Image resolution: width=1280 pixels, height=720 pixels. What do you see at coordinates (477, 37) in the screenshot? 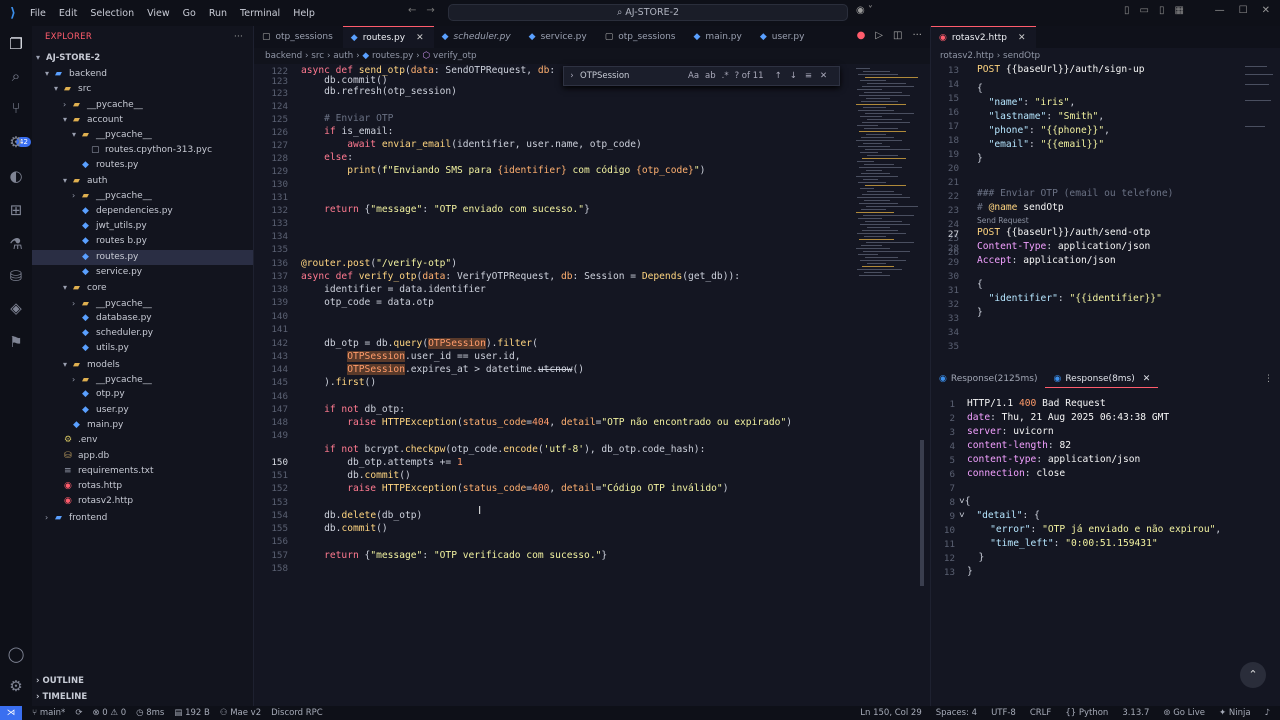
I see `tab-scheduler-py: ◆ scheduler.py` at bounding box center [477, 37].